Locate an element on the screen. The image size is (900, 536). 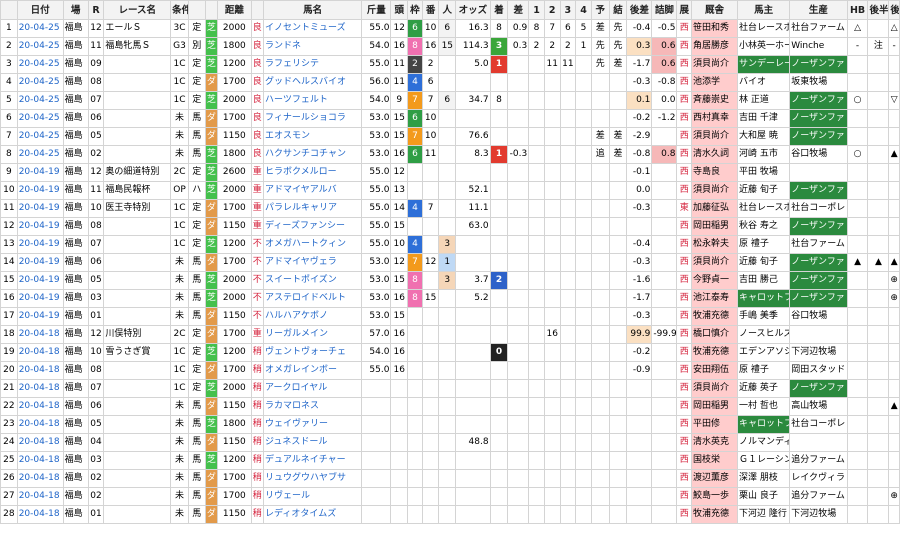
cell-horse: フィナールショコラ is located at coordinates (313, 118).